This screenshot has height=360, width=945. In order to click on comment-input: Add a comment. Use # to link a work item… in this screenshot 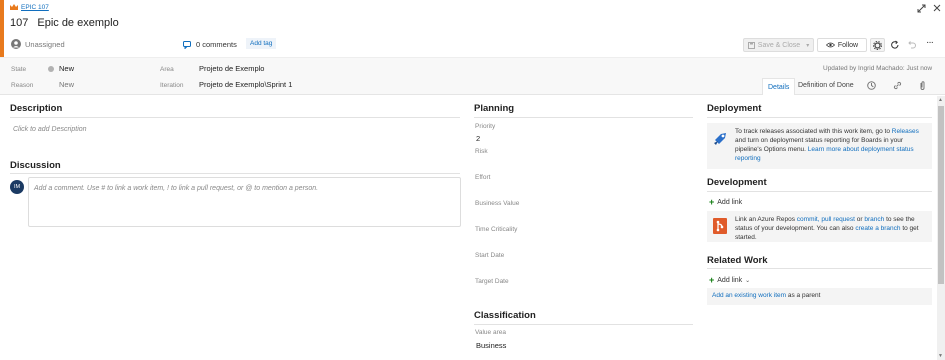, I will do `click(244, 202)`.